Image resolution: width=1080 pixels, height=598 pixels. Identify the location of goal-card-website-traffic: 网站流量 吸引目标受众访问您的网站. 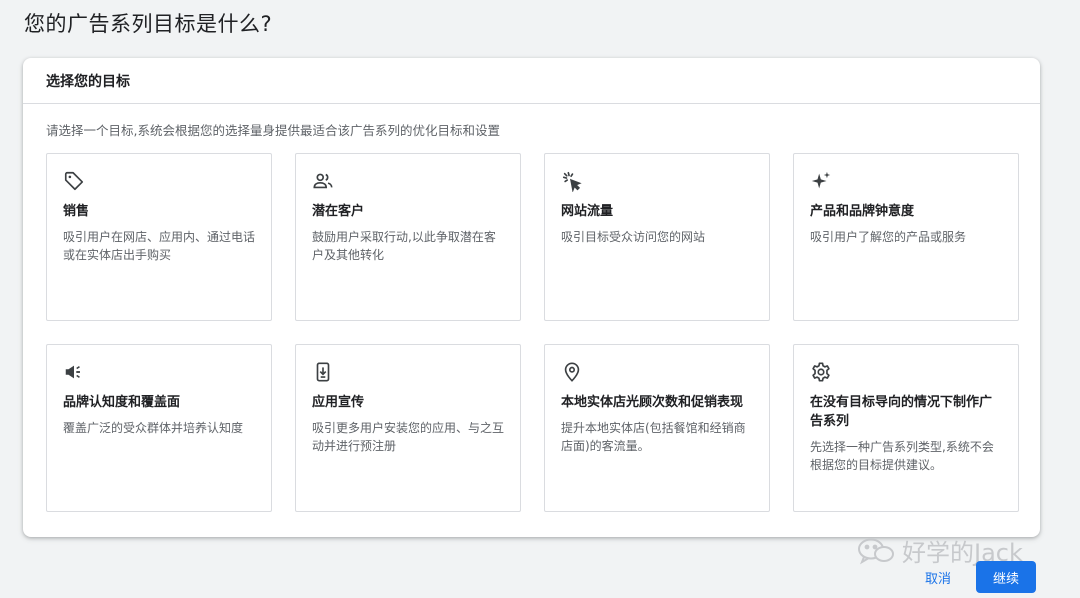
(657, 237).